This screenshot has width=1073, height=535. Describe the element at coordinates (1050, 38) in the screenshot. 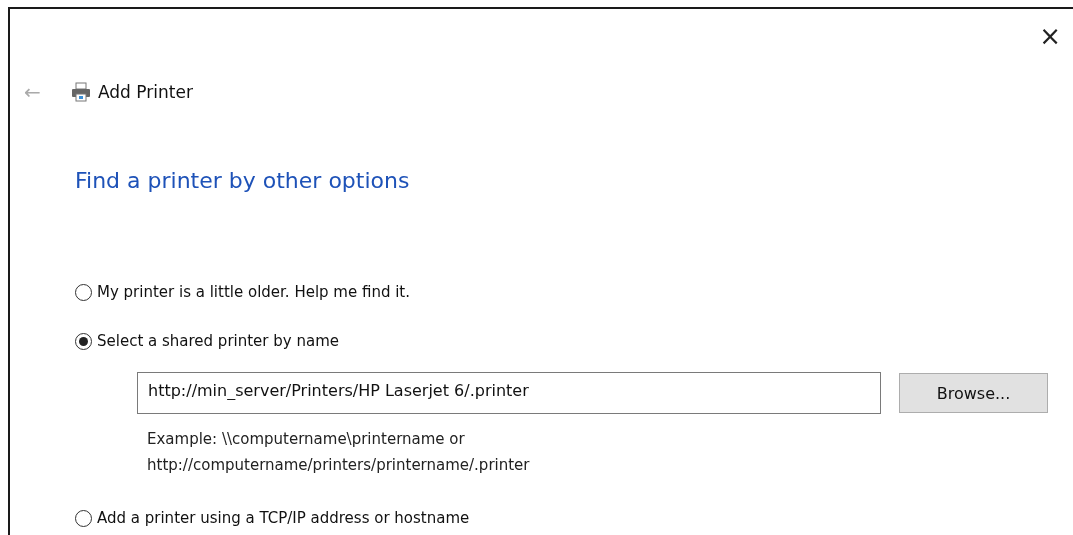

I see `close-button: ×` at that location.